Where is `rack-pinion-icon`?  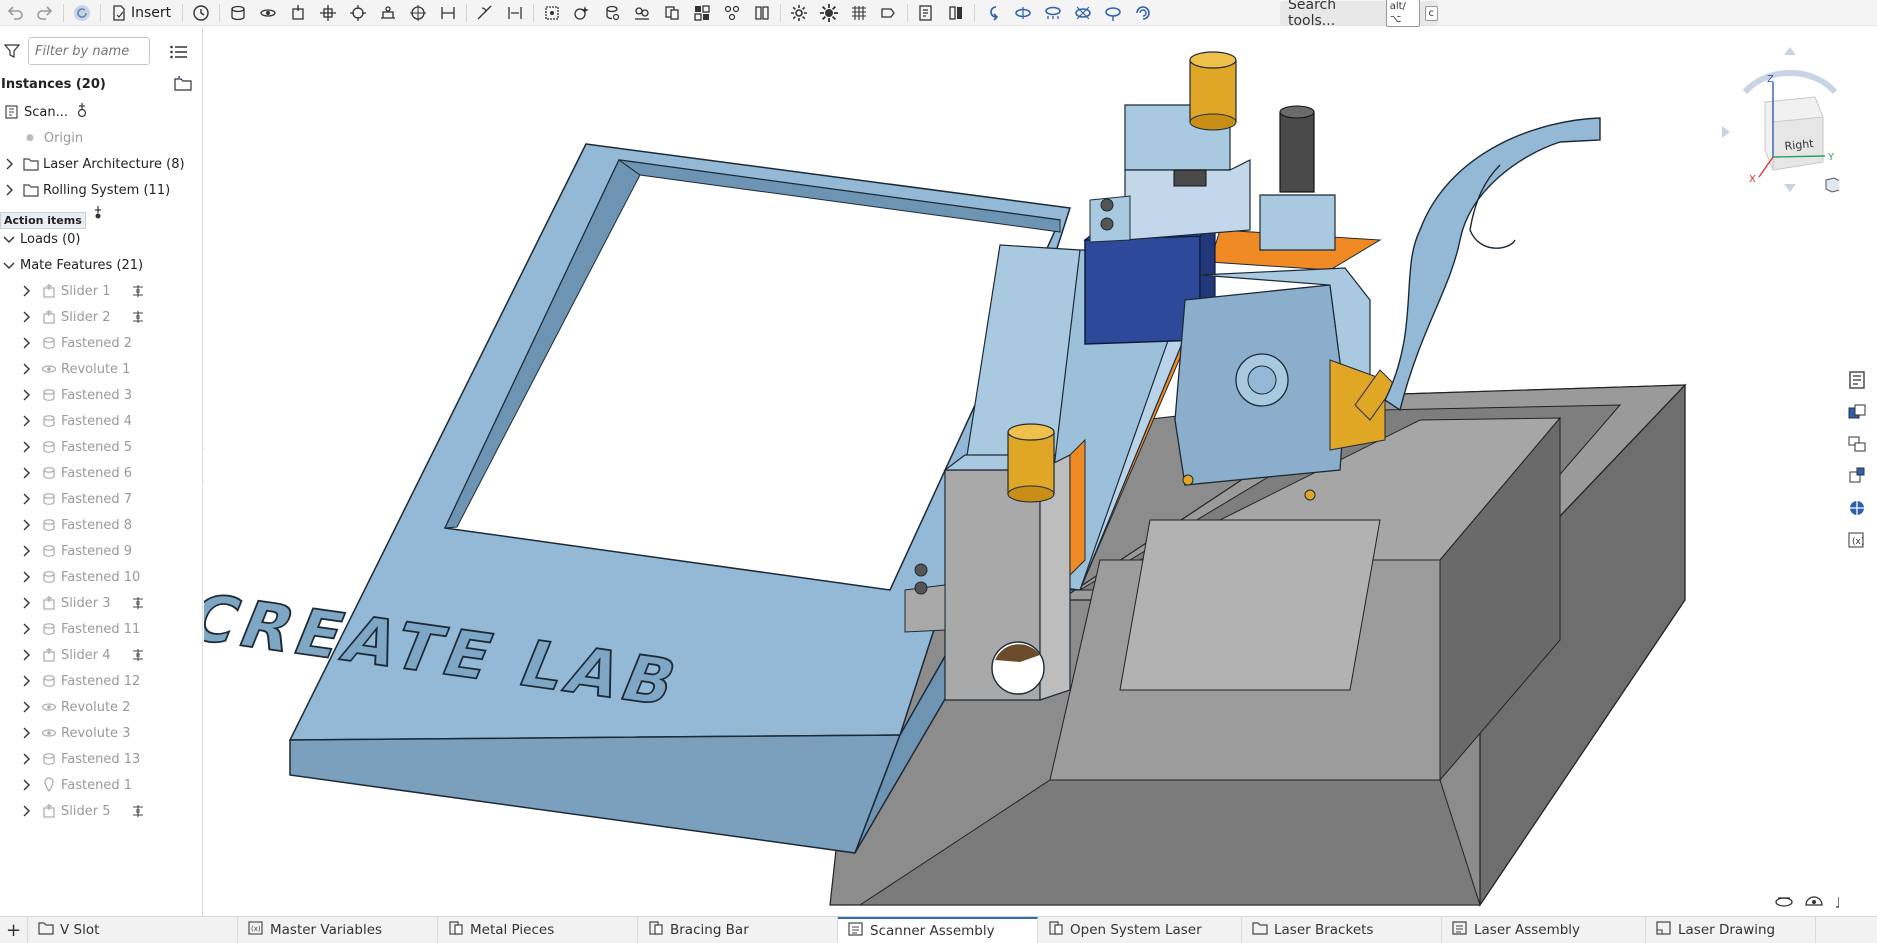 rack-pinion-icon is located at coordinates (642, 13).